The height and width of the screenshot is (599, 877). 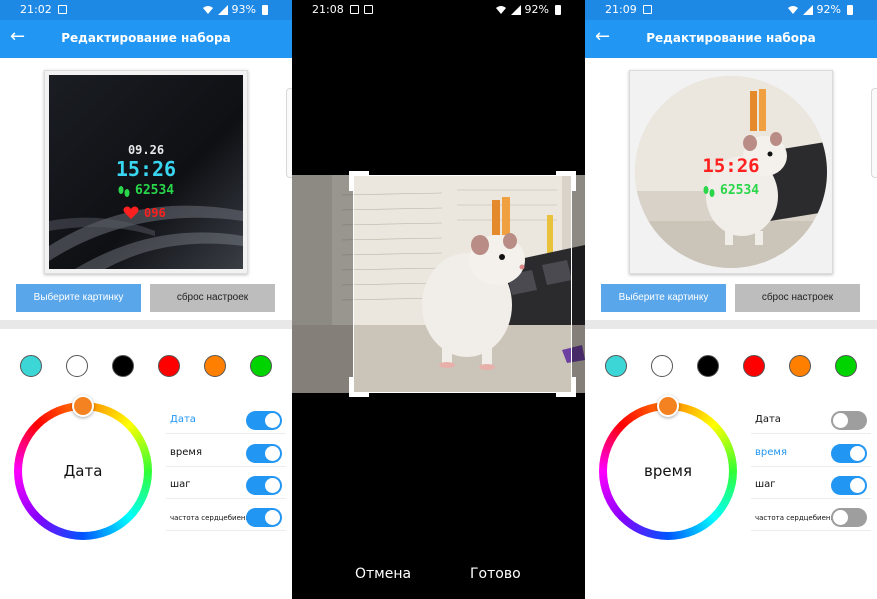 I want to click on watchface-preview: 15:26 62534, so click(x=731, y=172).